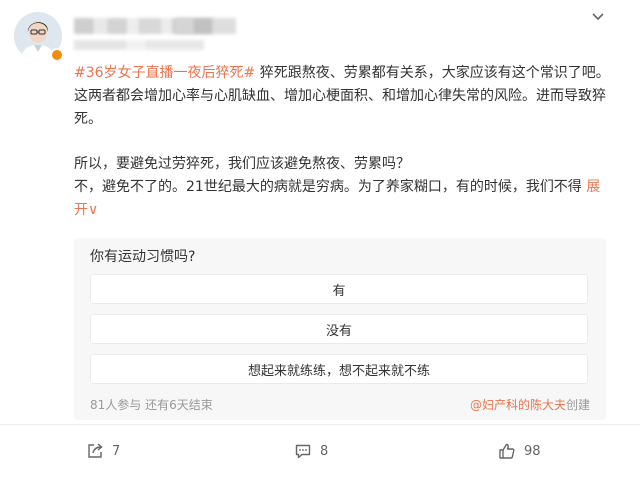 The height and width of the screenshot is (481, 640). I want to click on verified-badge-icon, so click(57, 55).